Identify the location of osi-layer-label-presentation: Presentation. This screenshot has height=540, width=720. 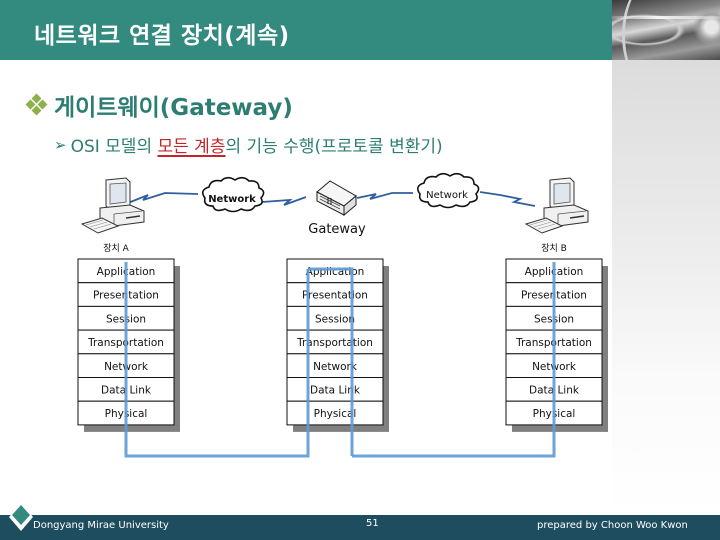
(335, 296).